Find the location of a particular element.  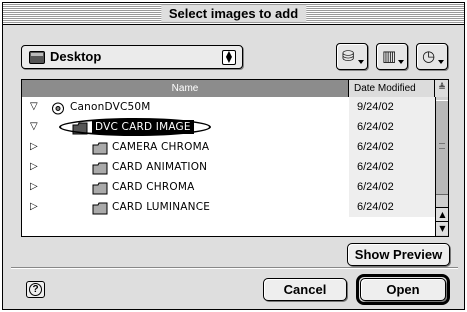

scroll-up-arrow-icon: ▲ is located at coordinates (442, 214).